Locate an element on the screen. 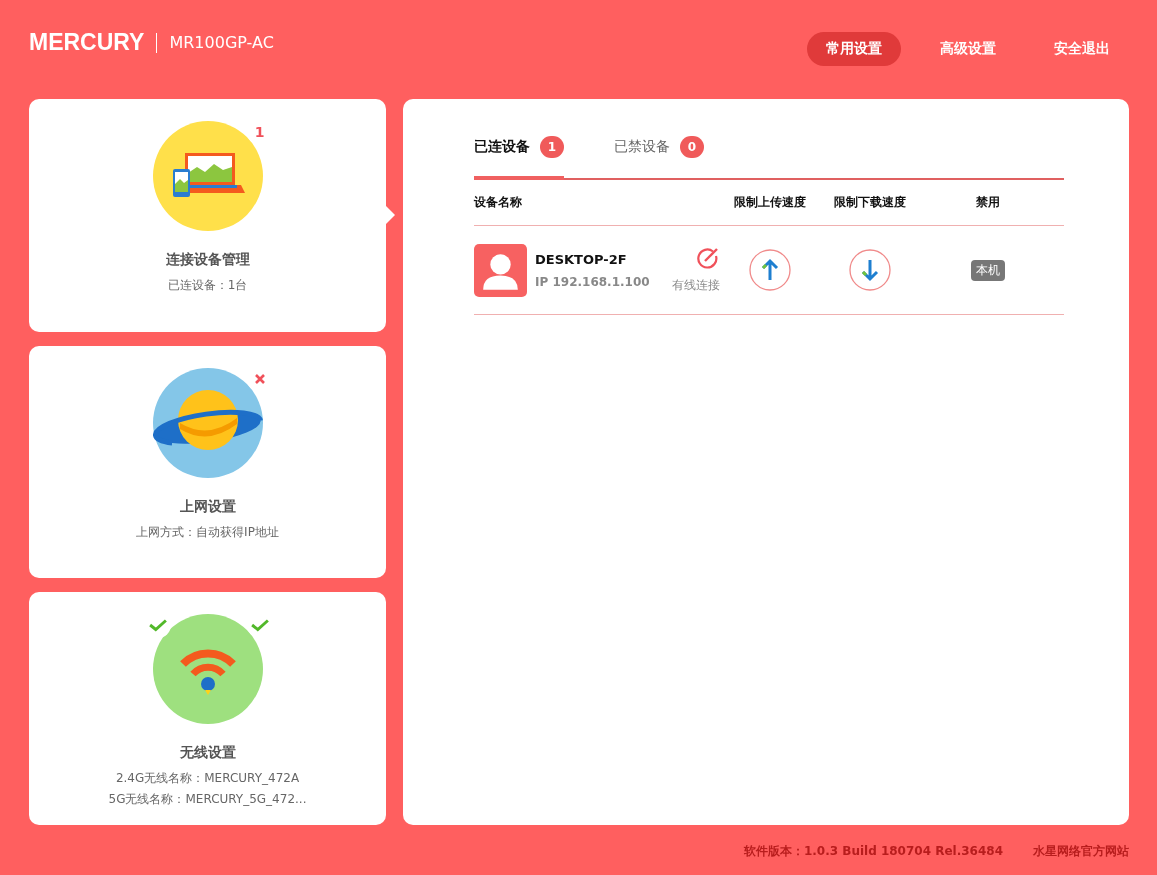 The width and height of the screenshot is (1157, 875). device-tab: 已连设备 1 is located at coordinates (519, 158).